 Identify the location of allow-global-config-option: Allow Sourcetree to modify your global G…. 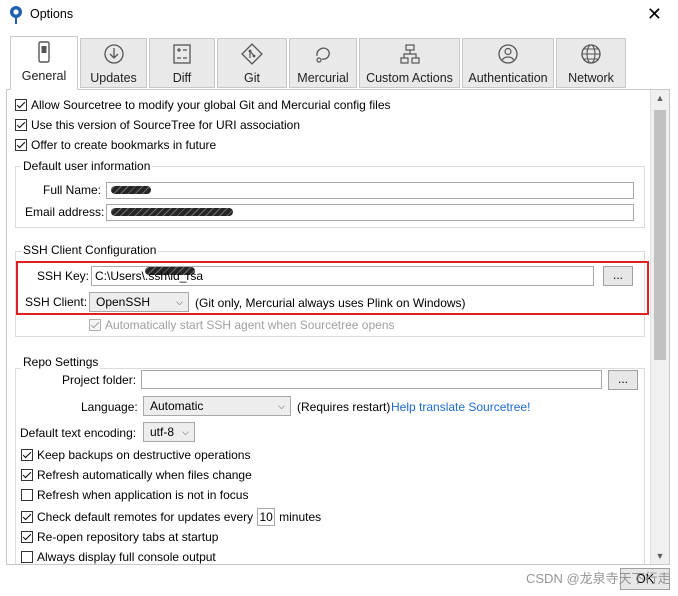
(203, 105).